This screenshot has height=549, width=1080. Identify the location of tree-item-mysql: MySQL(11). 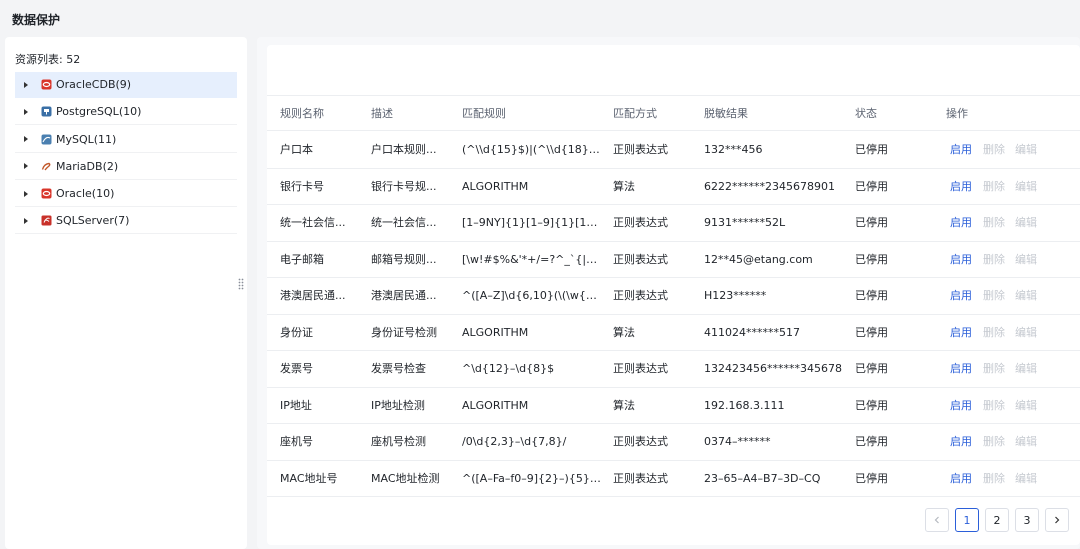
(126, 140).